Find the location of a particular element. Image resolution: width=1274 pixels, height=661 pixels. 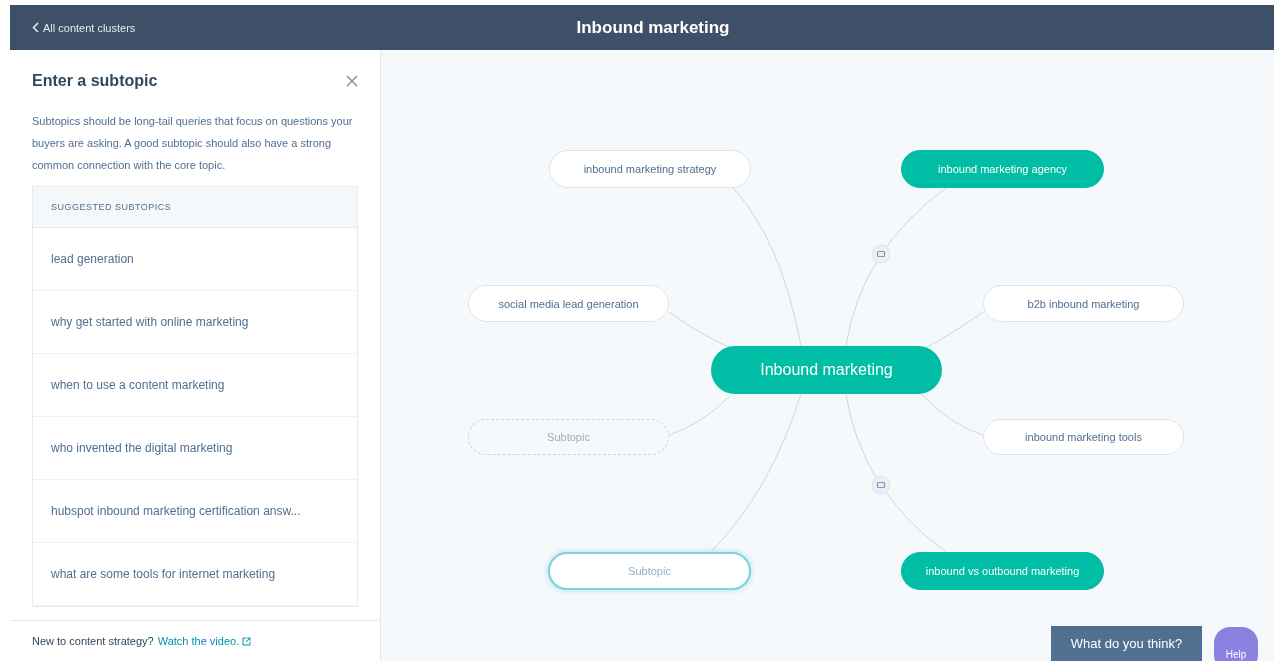

help-button: Help is located at coordinates (1236, 644).